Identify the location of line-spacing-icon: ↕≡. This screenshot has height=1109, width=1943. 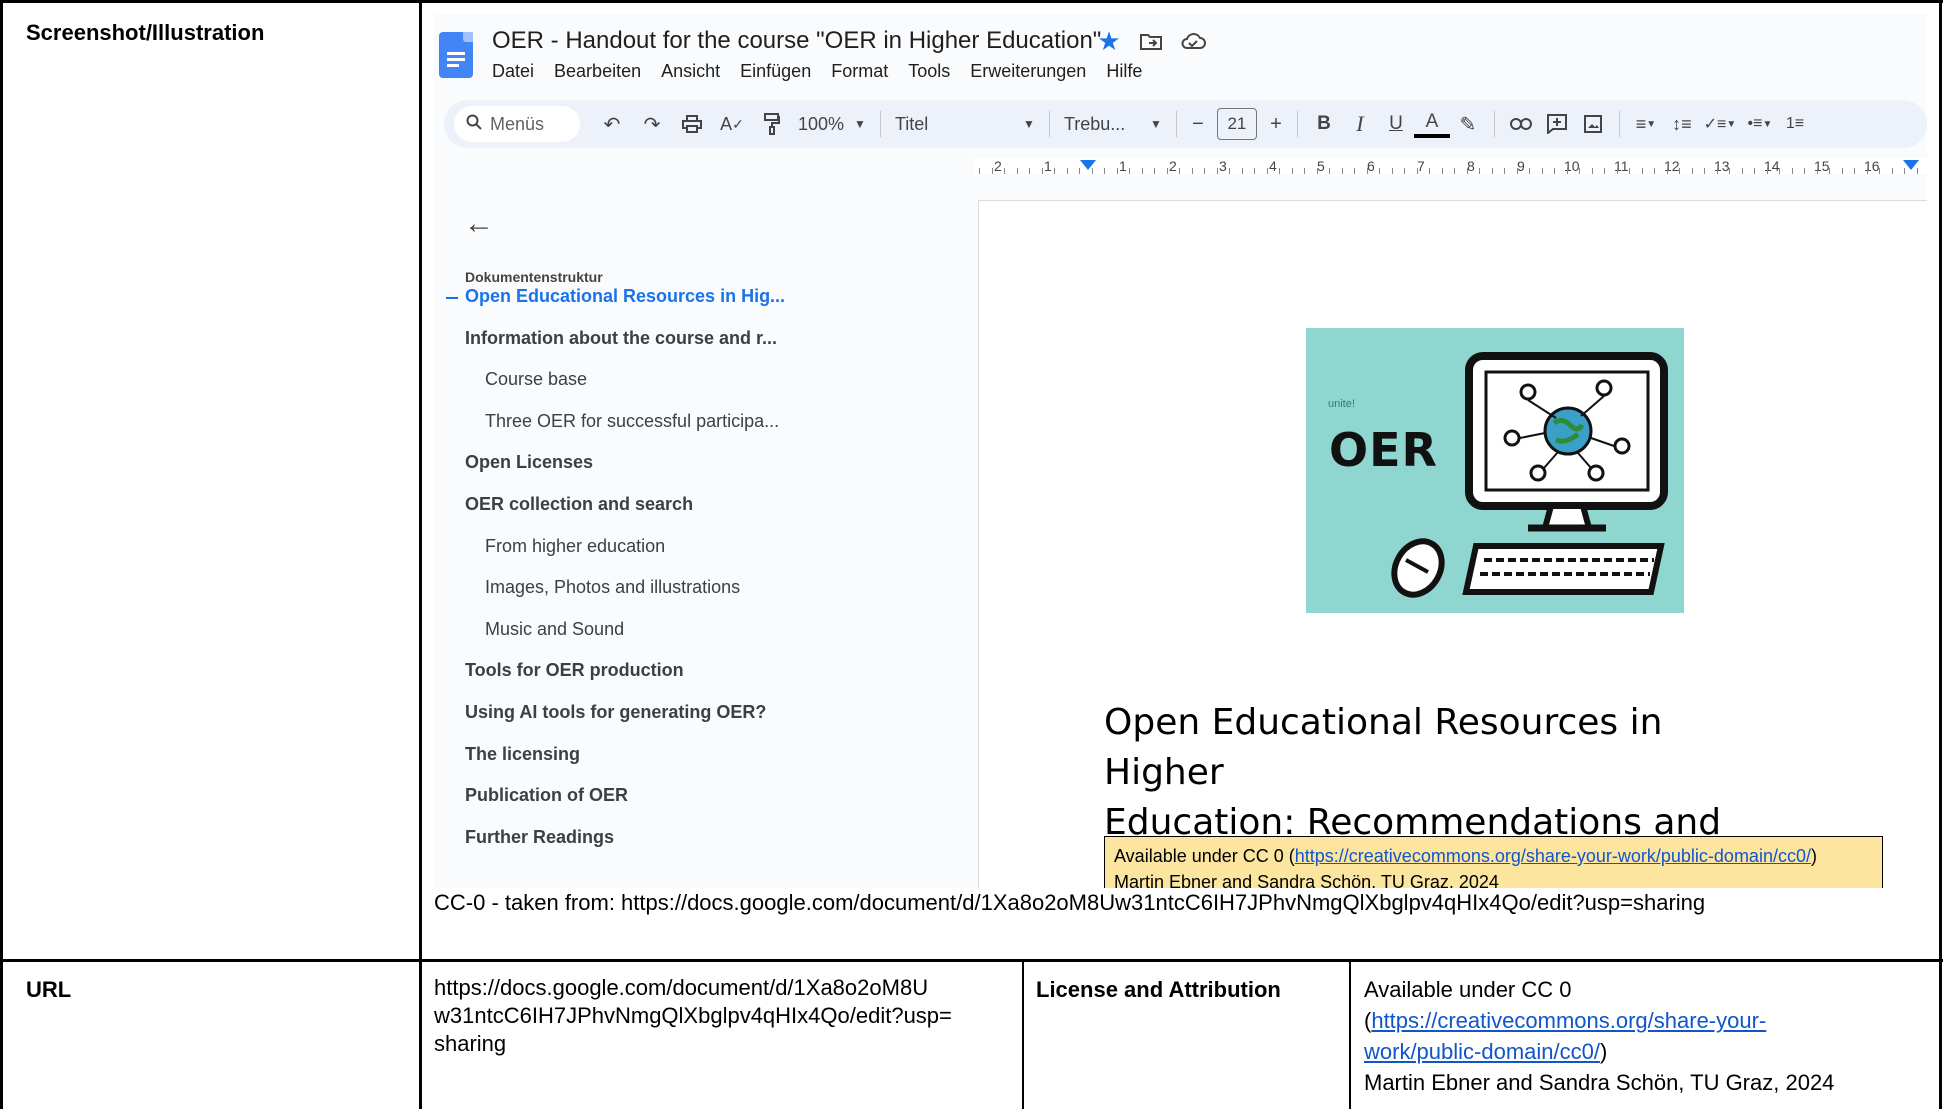
(1682, 124).